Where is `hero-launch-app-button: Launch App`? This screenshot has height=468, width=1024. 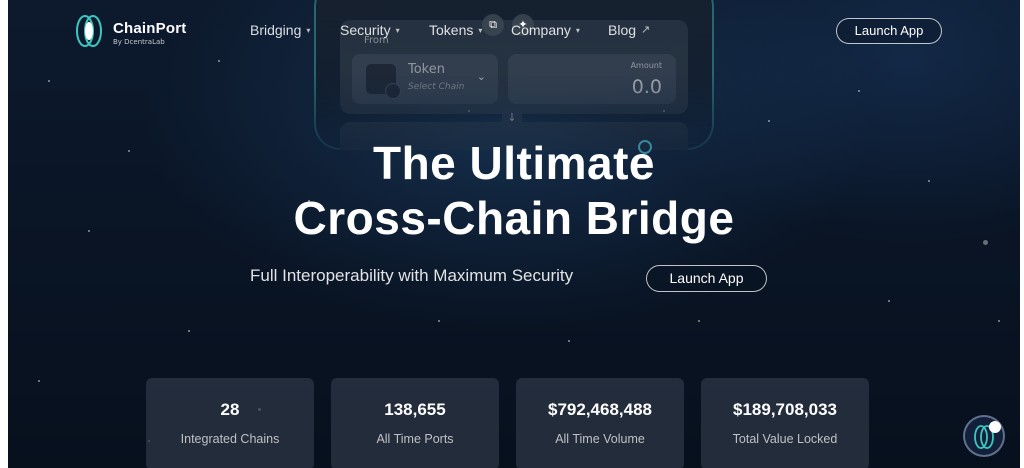 hero-launch-app-button: Launch App is located at coordinates (706, 278).